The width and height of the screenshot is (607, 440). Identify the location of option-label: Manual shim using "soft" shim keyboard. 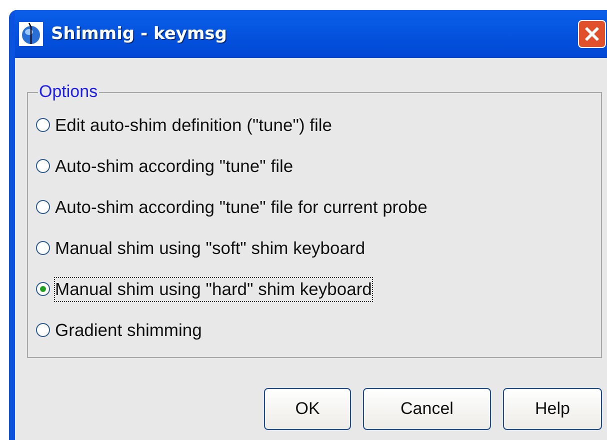
(210, 248).